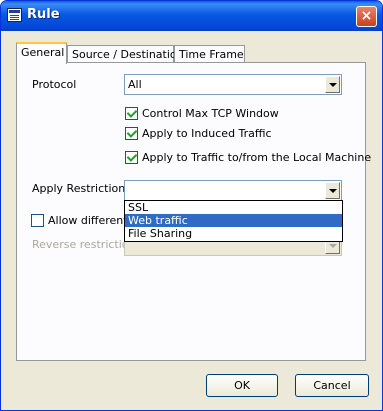  What do you see at coordinates (366, 16) in the screenshot?
I see `close-button: ×` at bounding box center [366, 16].